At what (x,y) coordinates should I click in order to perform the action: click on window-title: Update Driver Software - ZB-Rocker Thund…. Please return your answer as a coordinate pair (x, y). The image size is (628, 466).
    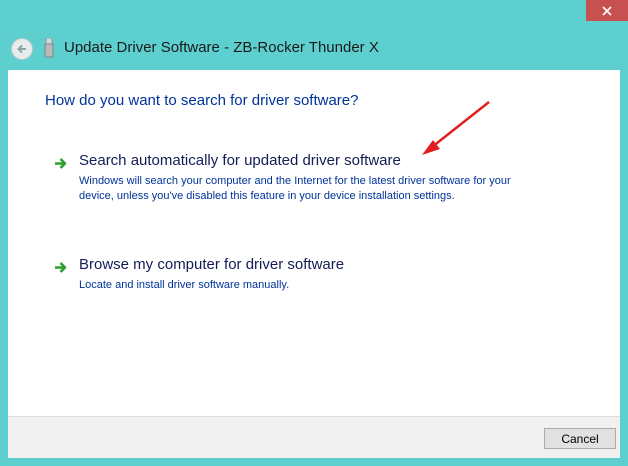
    Looking at the image, I should click on (221, 47).